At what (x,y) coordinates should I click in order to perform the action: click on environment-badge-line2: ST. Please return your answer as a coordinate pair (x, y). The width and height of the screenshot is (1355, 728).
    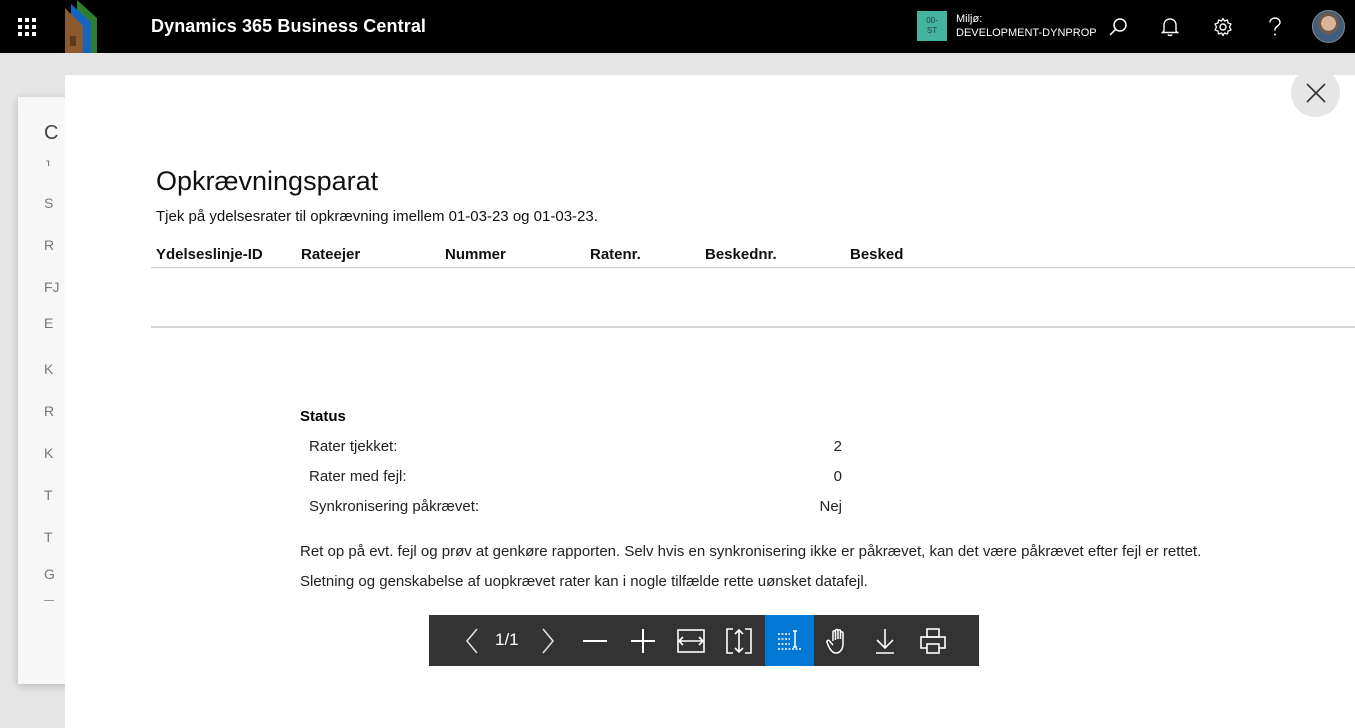
    Looking at the image, I should click on (932, 30).